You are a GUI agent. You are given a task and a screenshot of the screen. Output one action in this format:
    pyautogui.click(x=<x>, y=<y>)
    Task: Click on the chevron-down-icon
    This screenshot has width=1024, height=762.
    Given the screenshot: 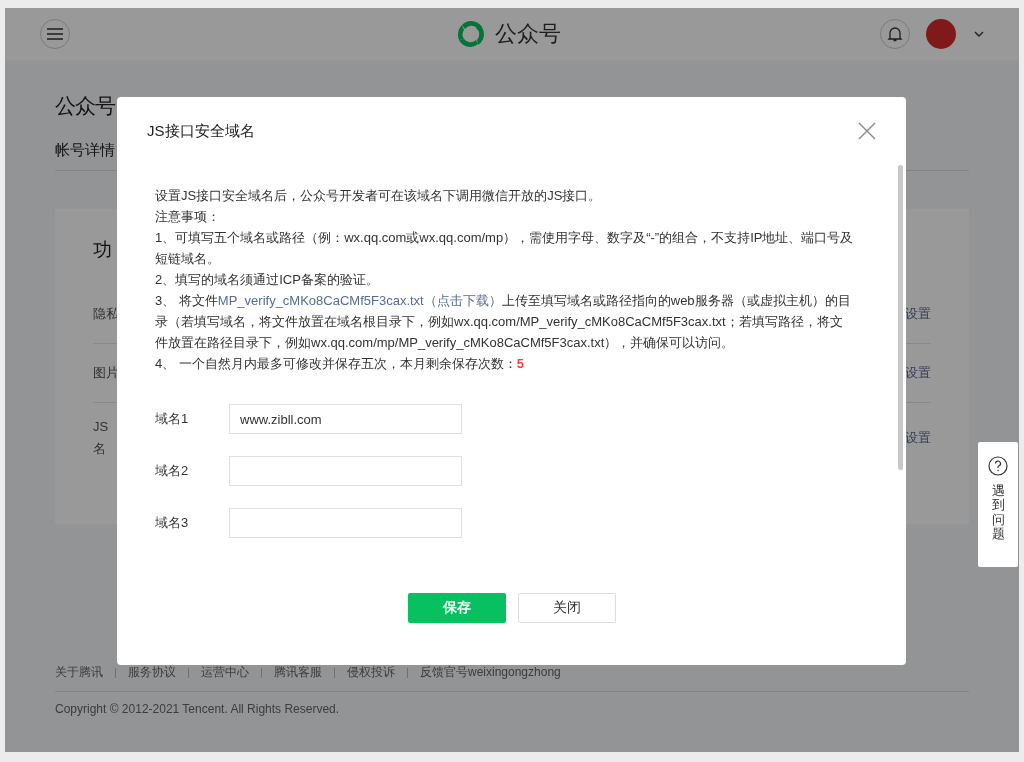 What is the action you would take?
    pyautogui.click(x=979, y=34)
    